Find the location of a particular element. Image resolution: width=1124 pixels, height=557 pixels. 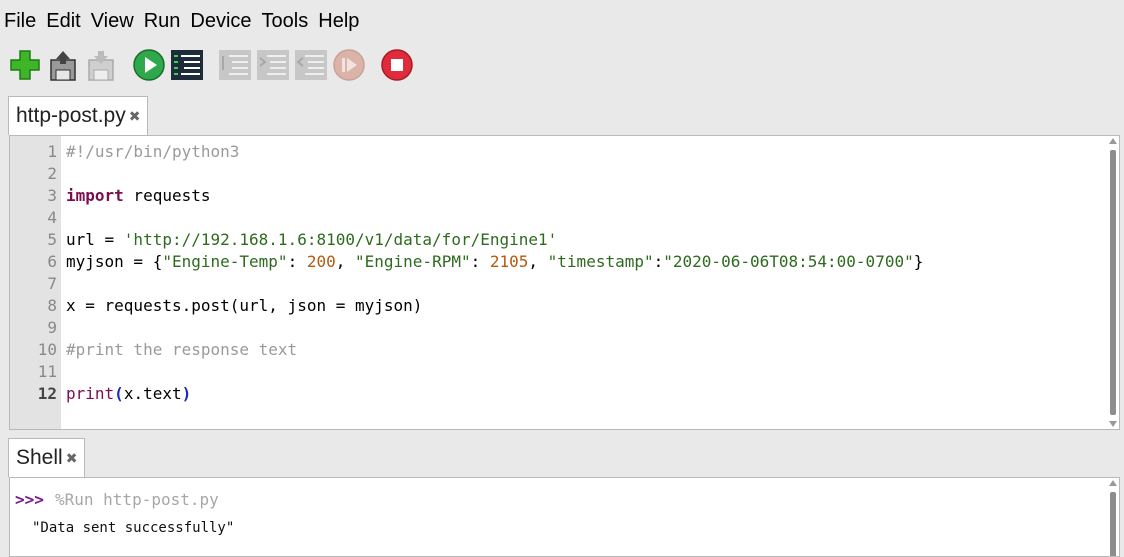

load-button is located at coordinates (63, 65).